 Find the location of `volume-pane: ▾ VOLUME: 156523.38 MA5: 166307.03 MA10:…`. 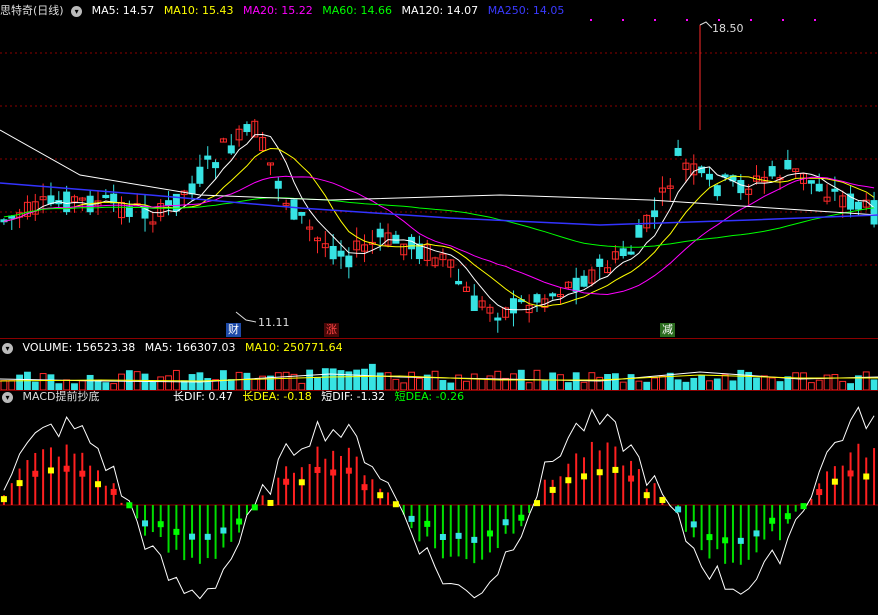

volume-pane: ▾ VOLUME: 156523.38 MA5: 166307.03 MA10:… is located at coordinates (439, 364).